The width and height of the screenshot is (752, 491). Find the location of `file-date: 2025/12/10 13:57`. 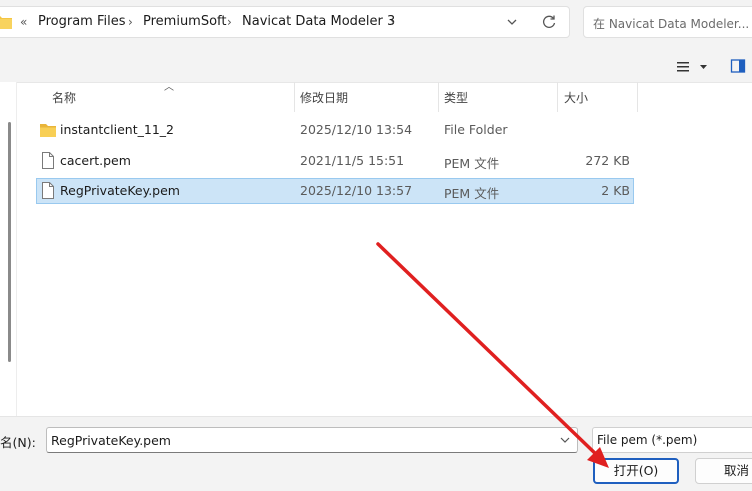

file-date: 2025/12/10 13:57 is located at coordinates (356, 190).